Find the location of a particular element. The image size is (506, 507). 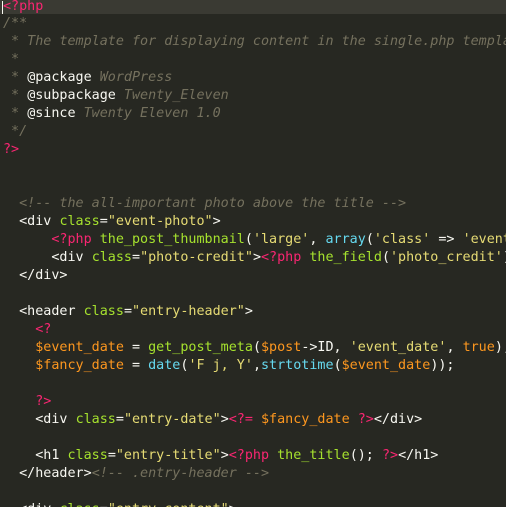

code-token: 'event-photo' is located at coordinates (484, 239).